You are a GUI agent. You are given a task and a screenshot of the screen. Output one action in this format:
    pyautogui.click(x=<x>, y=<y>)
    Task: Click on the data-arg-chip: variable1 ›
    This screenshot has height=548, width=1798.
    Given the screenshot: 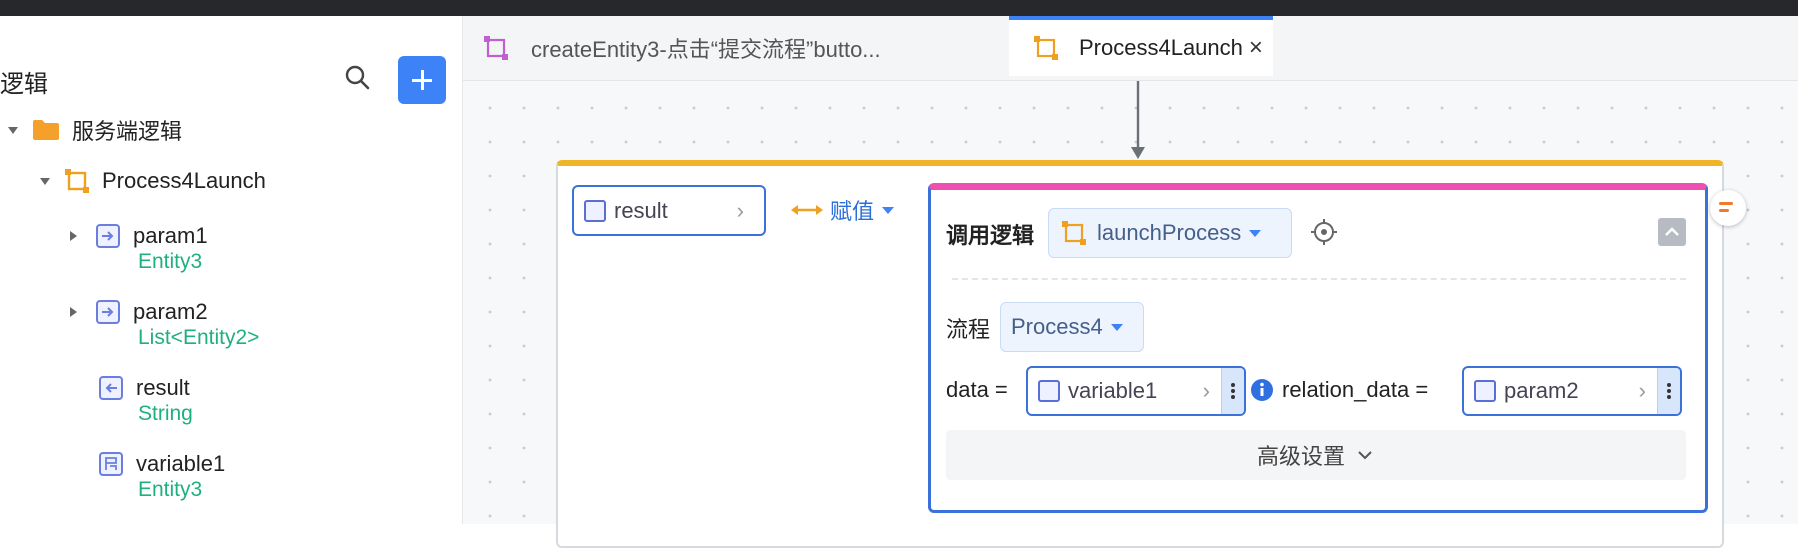 What is the action you would take?
    pyautogui.click(x=1136, y=391)
    